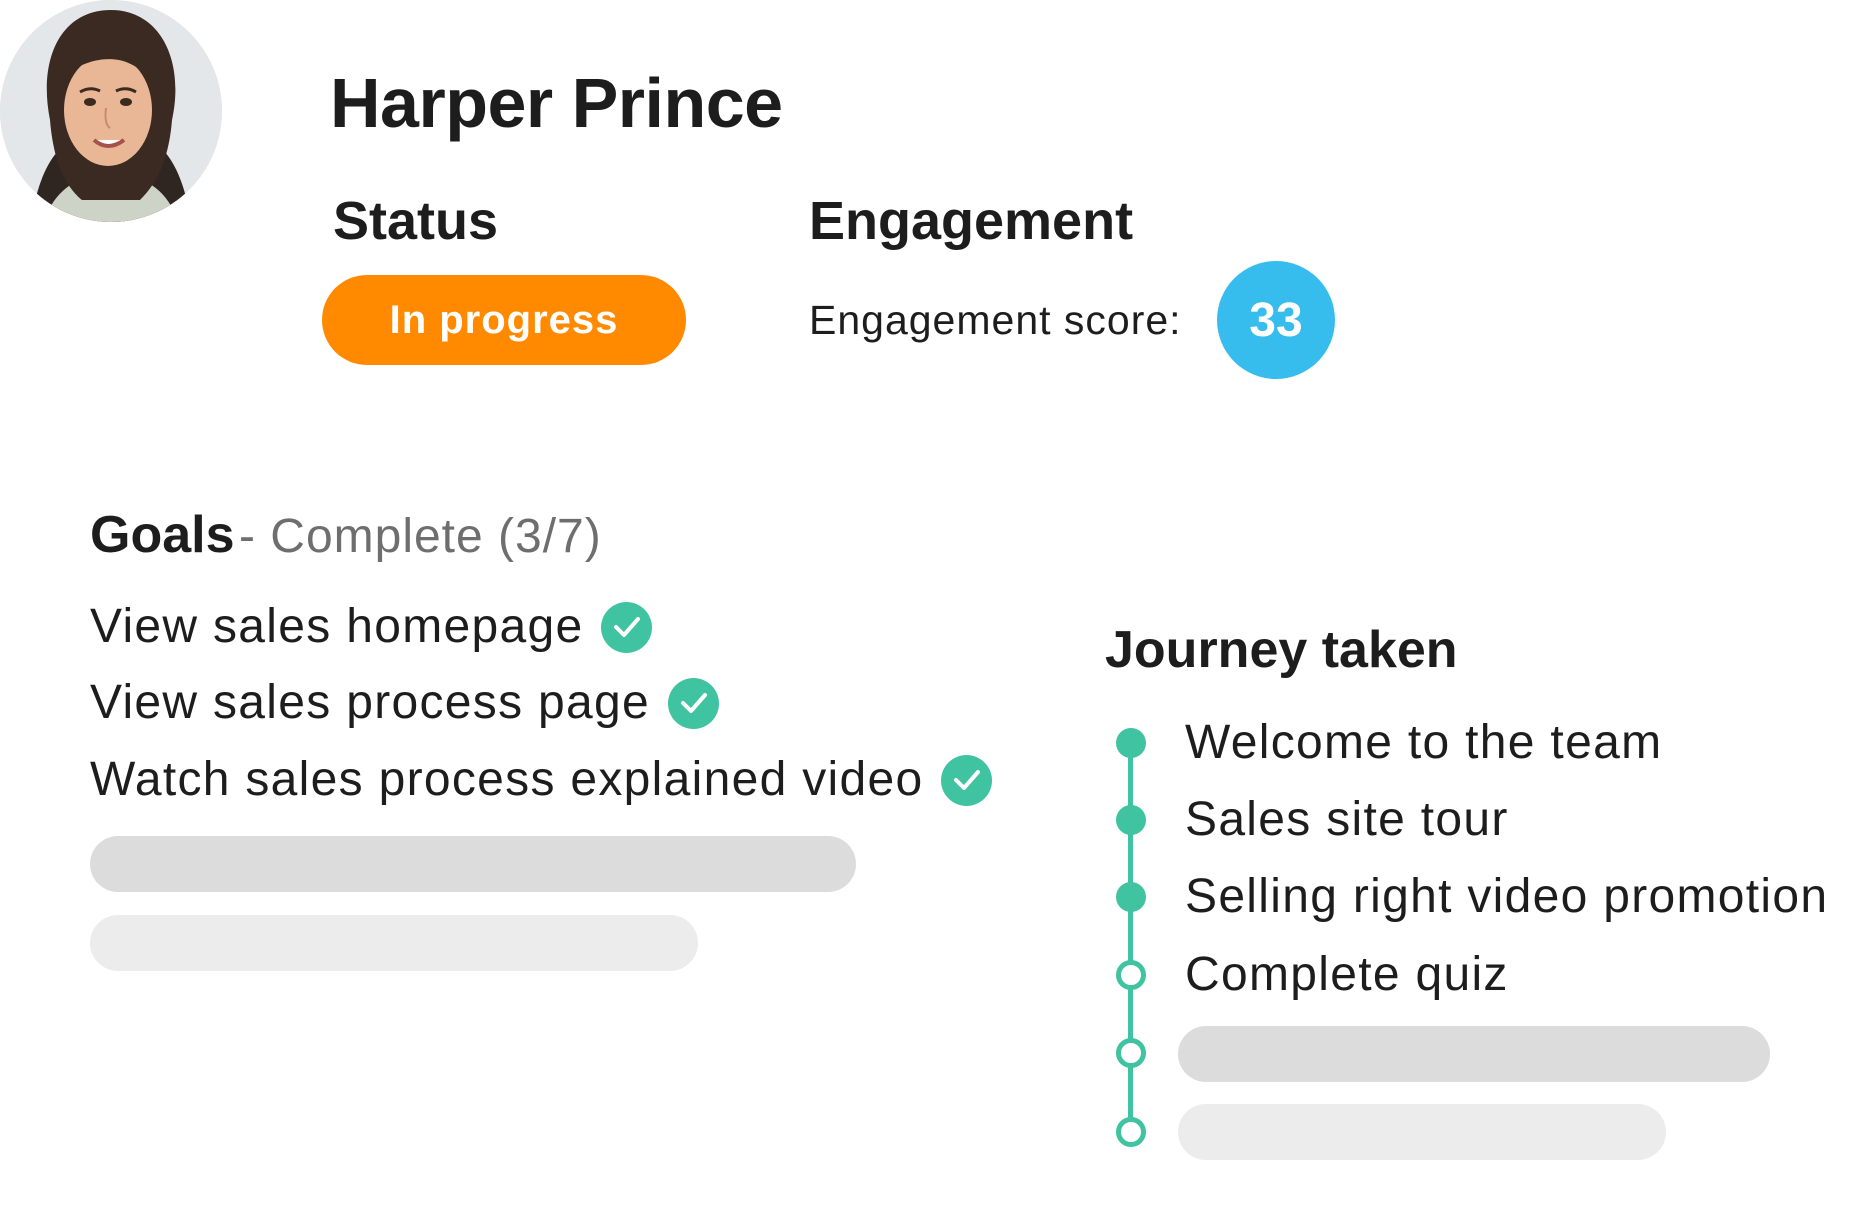 The image size is (1875, 1224). I want to click on goals-progress-text: - Complete (3/7), so click(420, 536).